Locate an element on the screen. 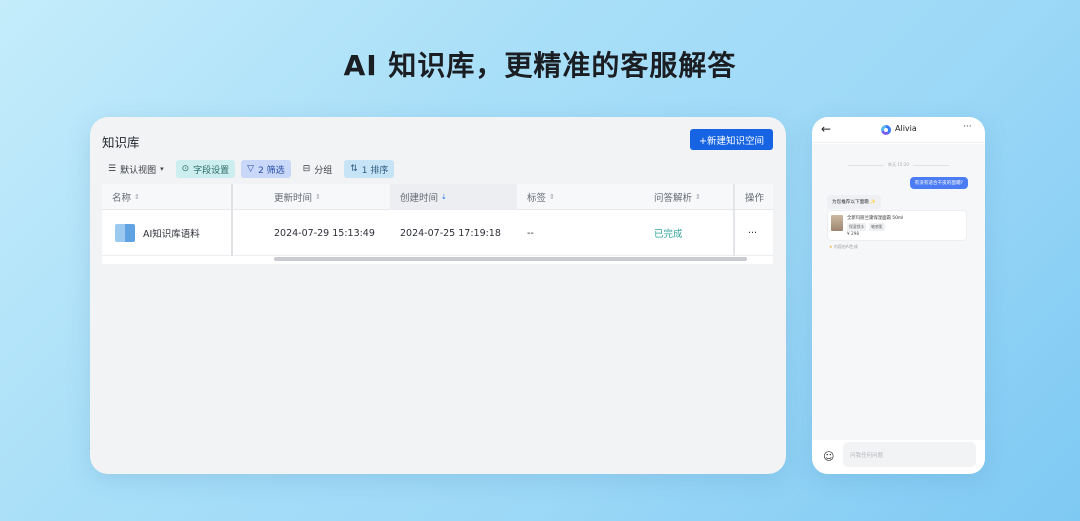 The width and height of the screenshot is (1080, 521). frozen-column-divider is located at coordinates (232, 220).